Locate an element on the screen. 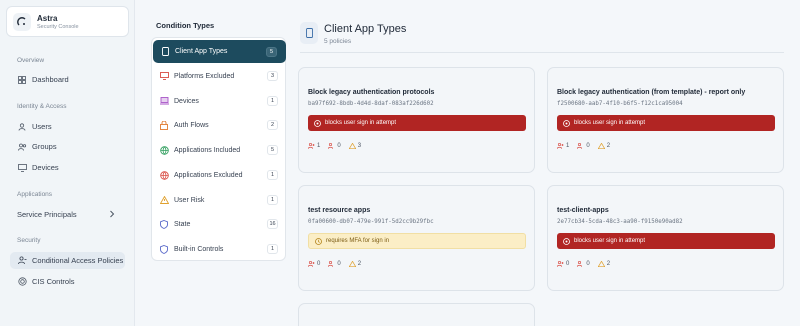 The image size is (800, 326). sidebar-item-label: CIS Controls is located at coordinates (53, 281).